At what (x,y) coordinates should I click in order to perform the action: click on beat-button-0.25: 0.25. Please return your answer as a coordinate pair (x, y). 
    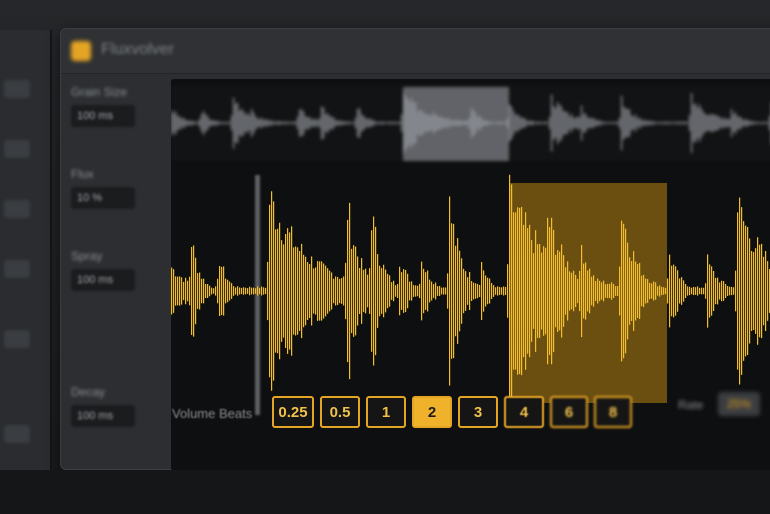
    Looking at the image, I should click on (293, 412).